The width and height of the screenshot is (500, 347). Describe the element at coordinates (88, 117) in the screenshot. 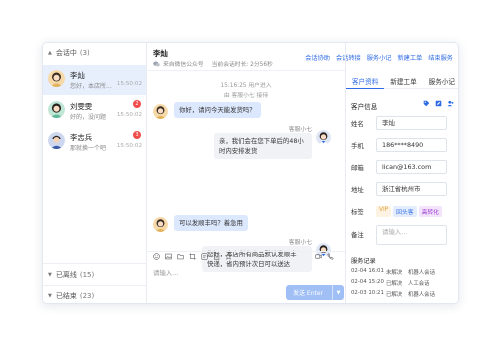

I see `conversation-preview: 好的，没问题` at that location.